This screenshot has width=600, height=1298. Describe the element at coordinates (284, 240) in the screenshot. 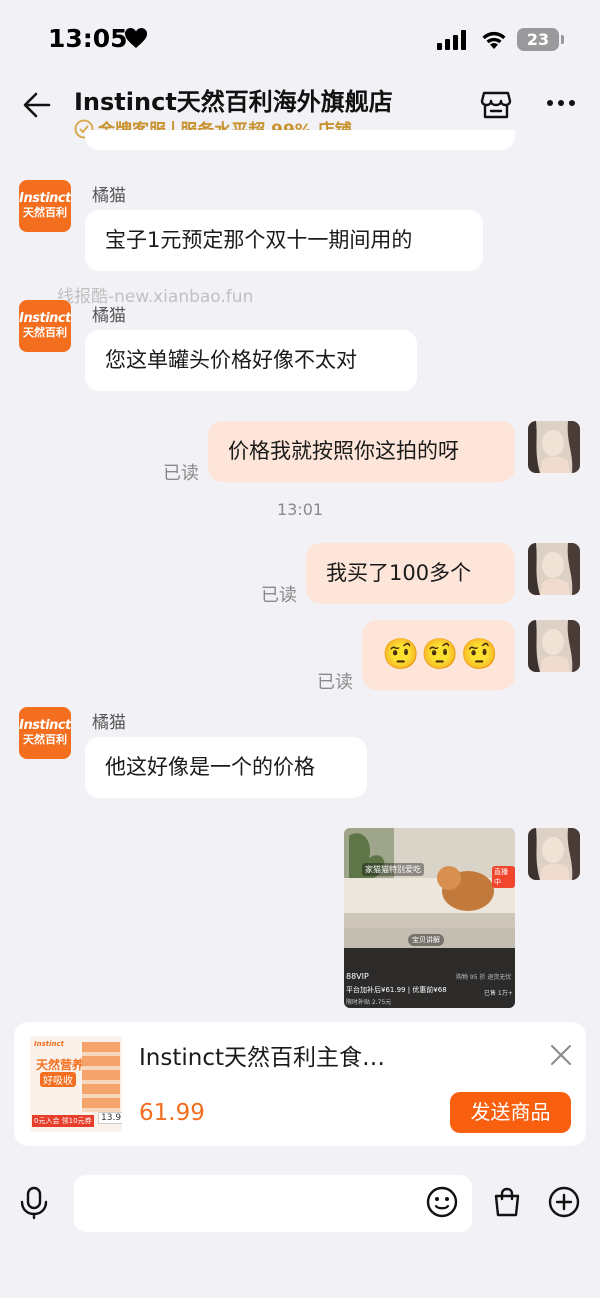

I see `incoming-message: 宝子1元预定那个双十一期间用的` at that location.